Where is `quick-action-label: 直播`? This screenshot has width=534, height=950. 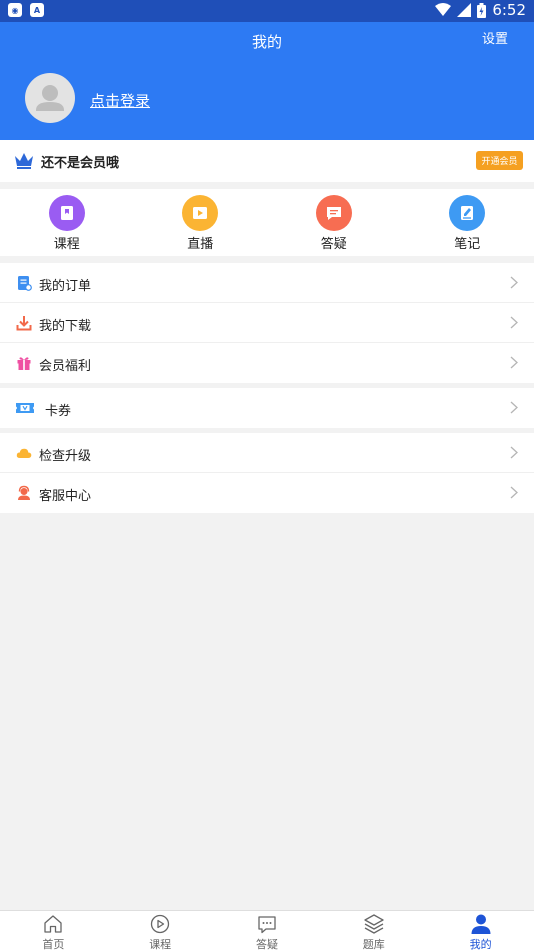
quick-action-label: 直播 is located at coordinates (200, 244).